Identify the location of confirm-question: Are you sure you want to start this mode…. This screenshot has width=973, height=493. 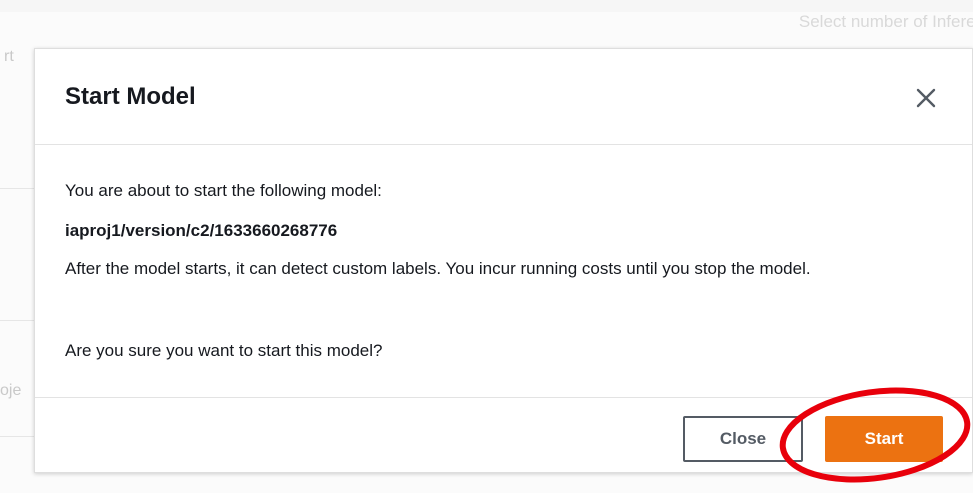
(224, 350).